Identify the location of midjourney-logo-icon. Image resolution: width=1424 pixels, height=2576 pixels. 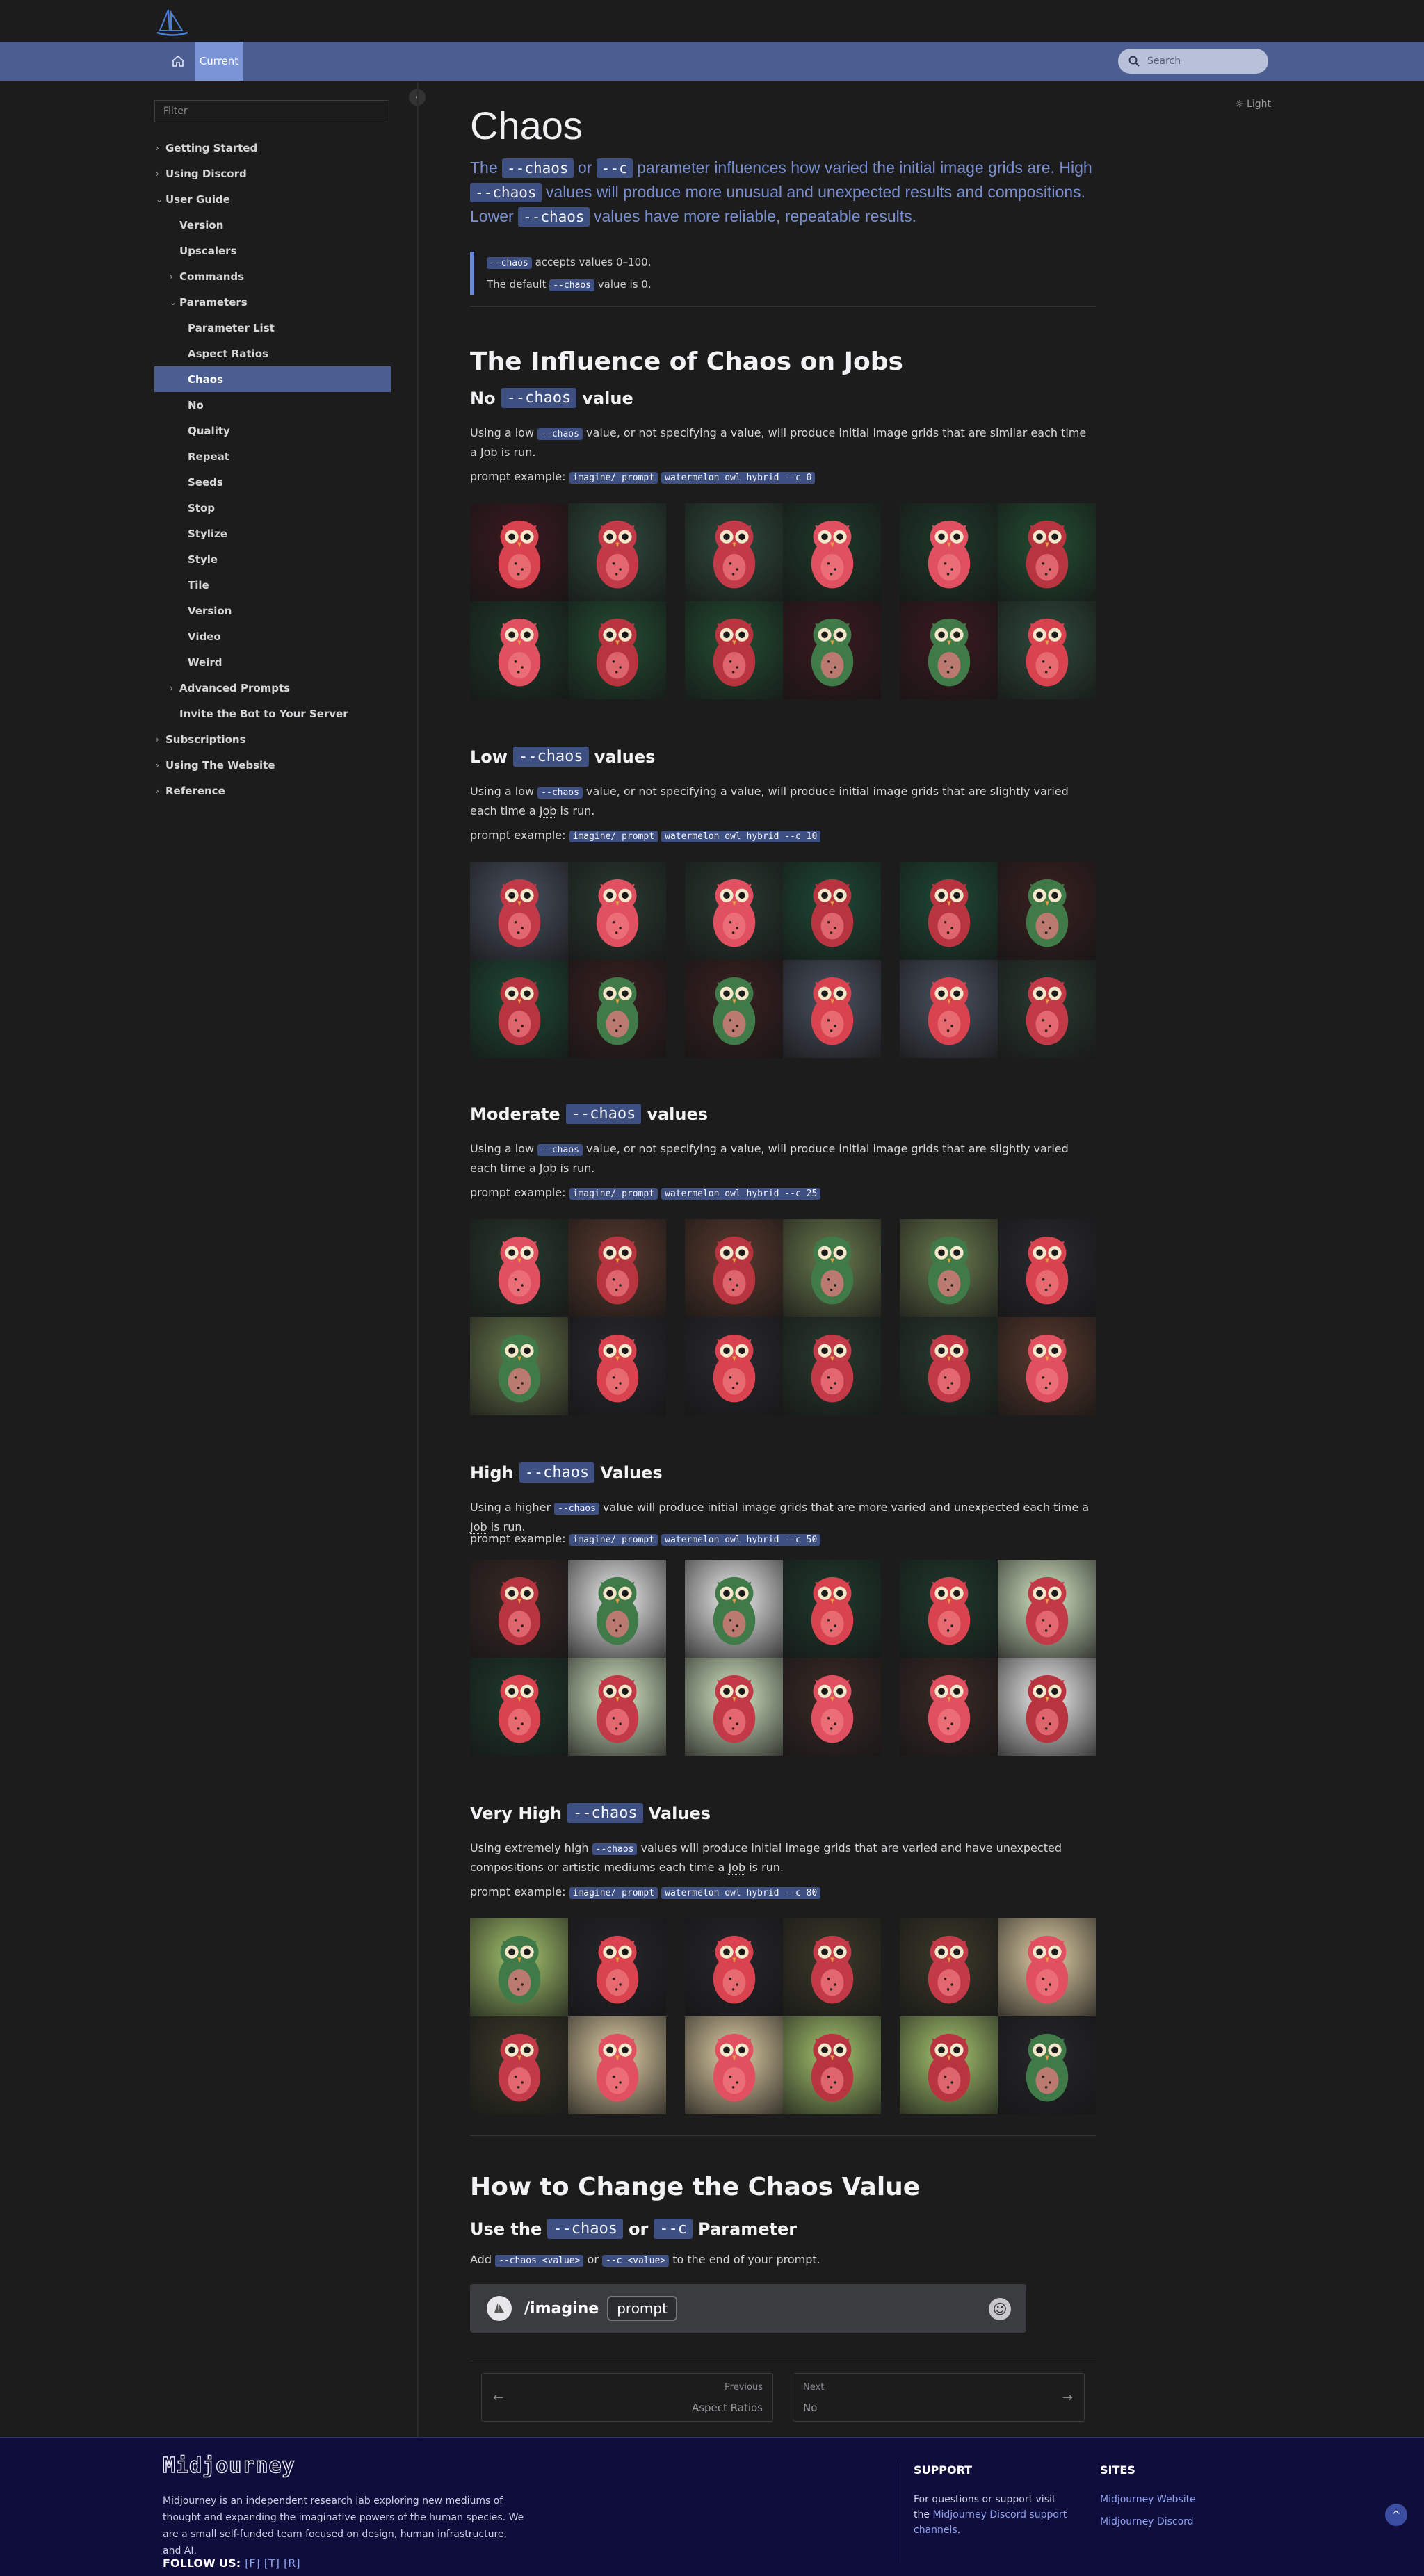
(172, 23).